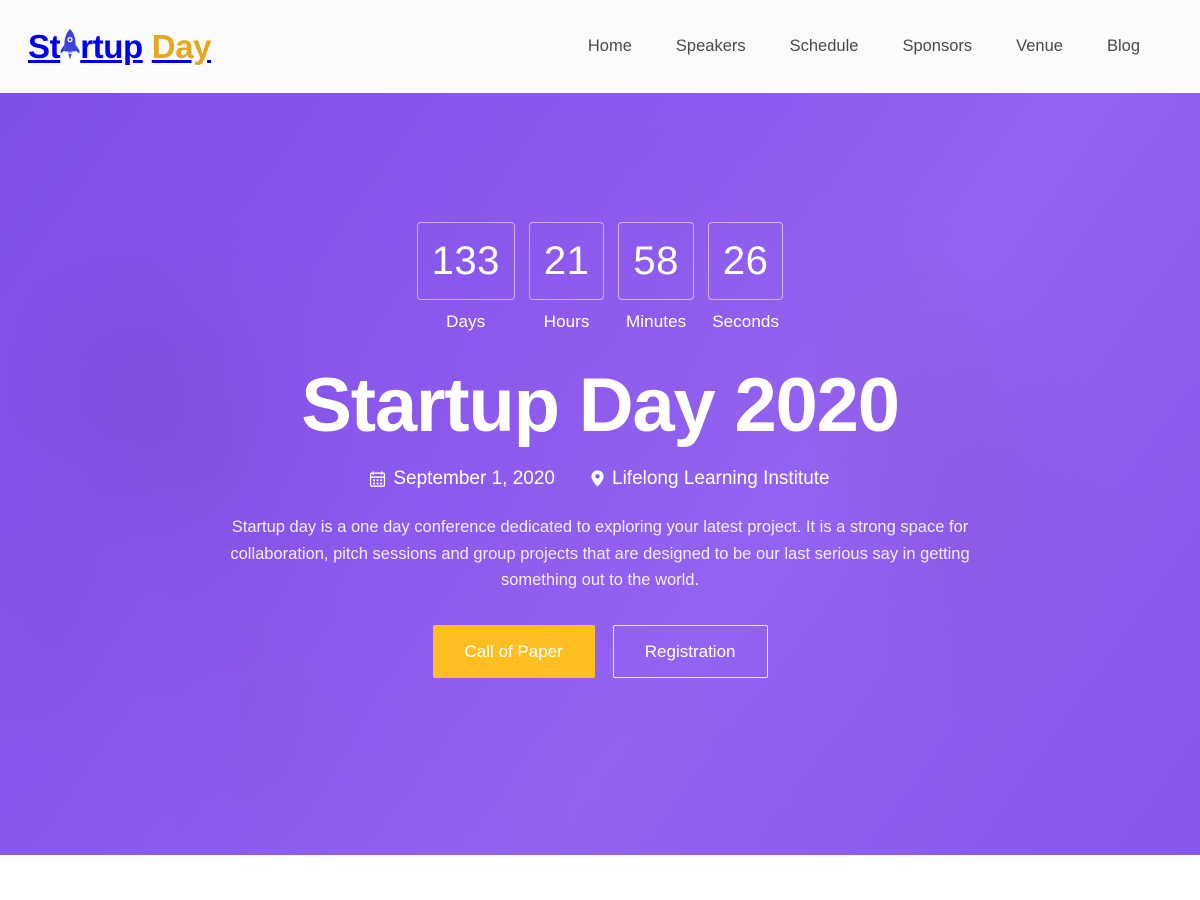  I want to click on countdown-timer: 133 Days 21 Hours 58 Minutes 26 Seconds, so click(600, 277).